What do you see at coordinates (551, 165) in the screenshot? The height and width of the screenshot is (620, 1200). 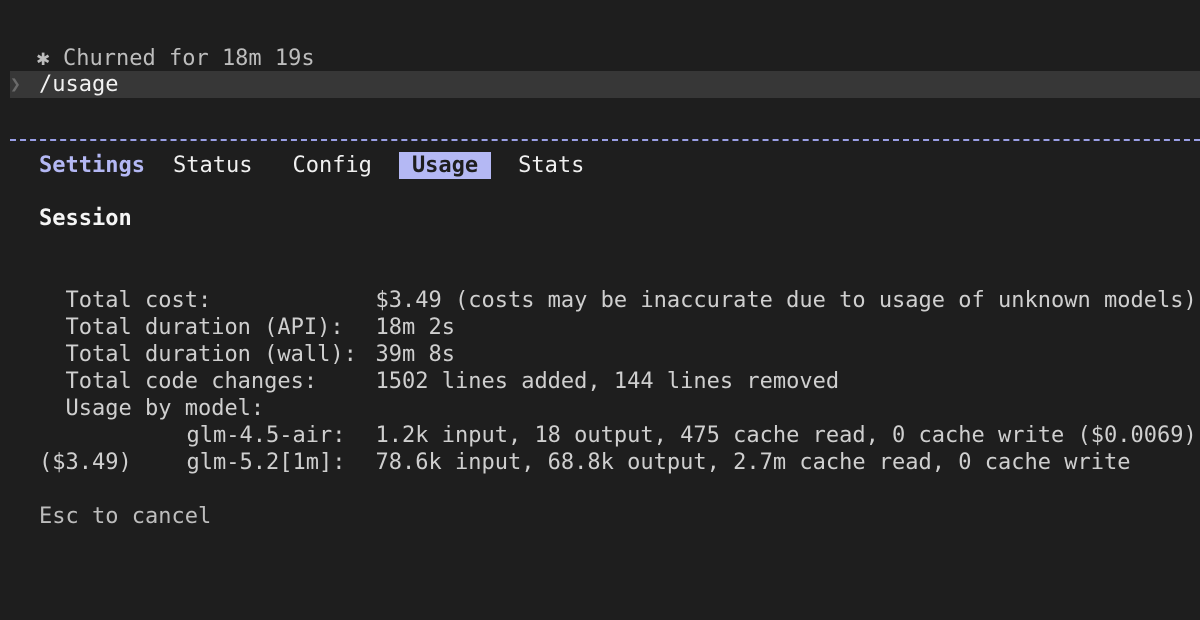 I see `tab-stats: Stats` at bounding box center [551, 165].